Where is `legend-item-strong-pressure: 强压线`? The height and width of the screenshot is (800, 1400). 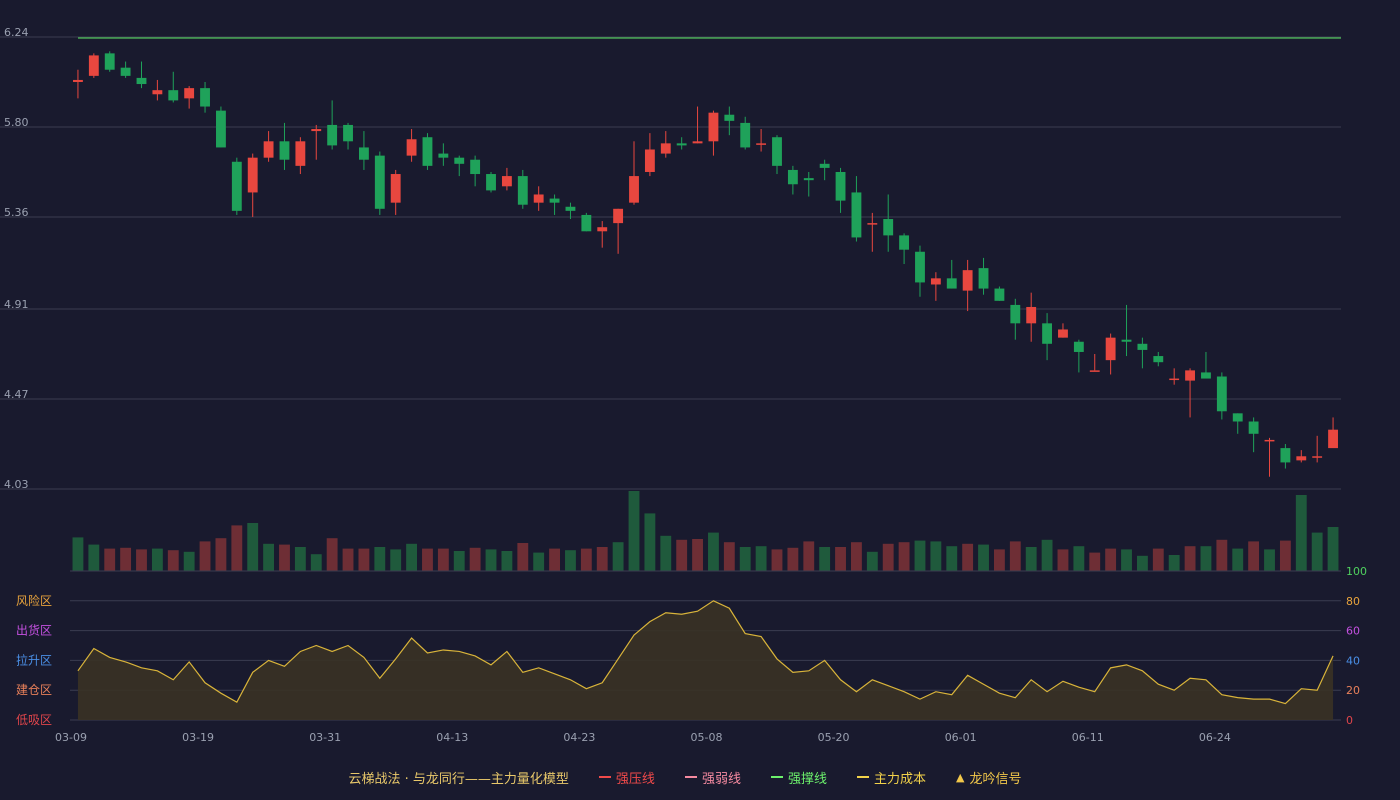
legend-item-strong-pressure: 强压线 is located at coordinates (626, 777).